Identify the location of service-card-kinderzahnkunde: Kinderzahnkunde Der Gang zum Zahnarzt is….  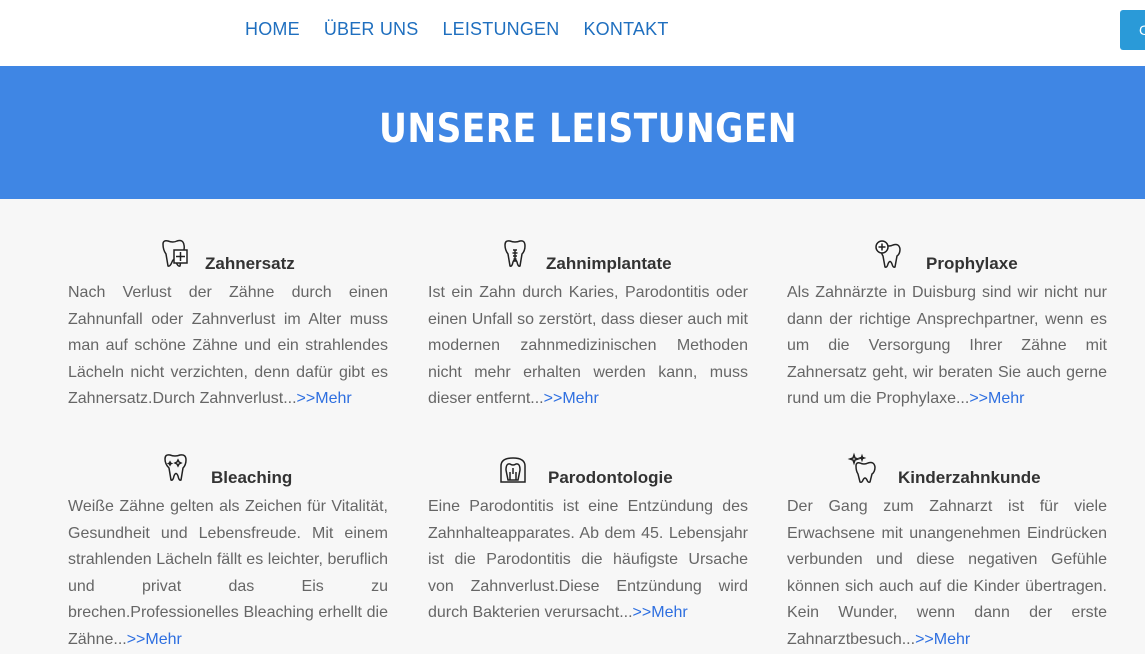
(947, 553).